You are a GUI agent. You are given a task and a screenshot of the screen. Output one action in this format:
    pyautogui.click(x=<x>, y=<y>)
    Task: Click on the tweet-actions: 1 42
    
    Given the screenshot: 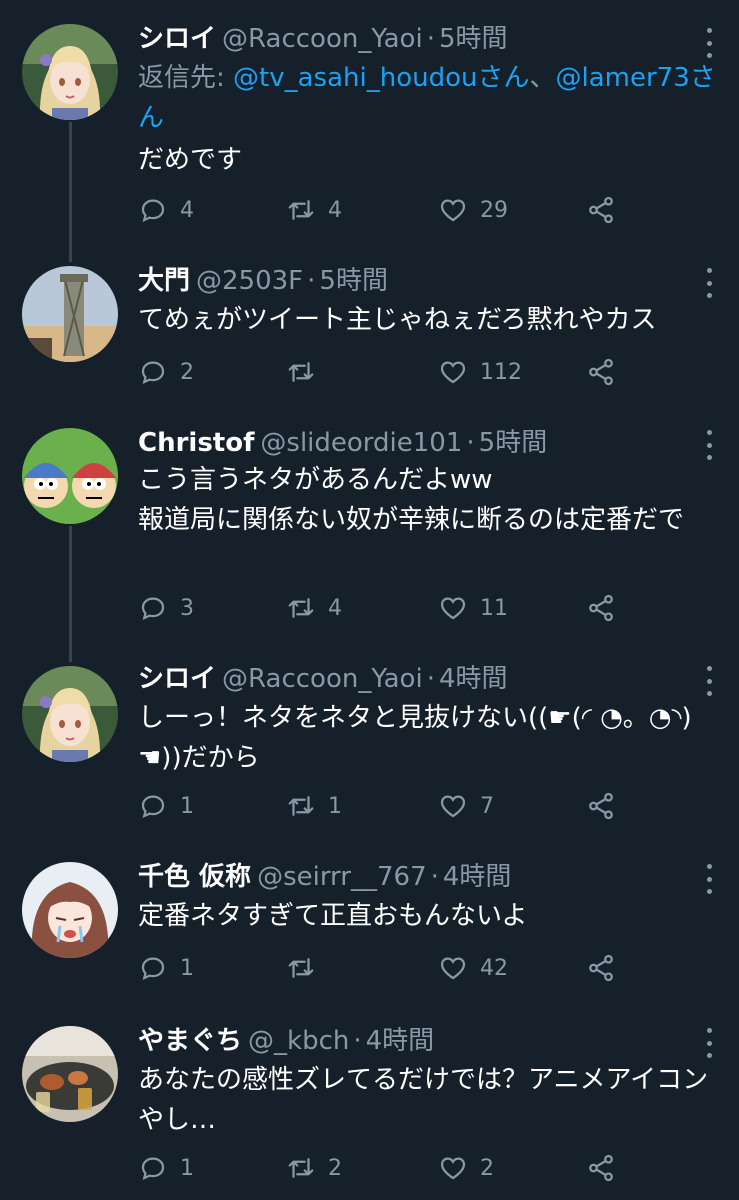 What is the action you would take?
    pyautogui.click(x=388, y=968)
    